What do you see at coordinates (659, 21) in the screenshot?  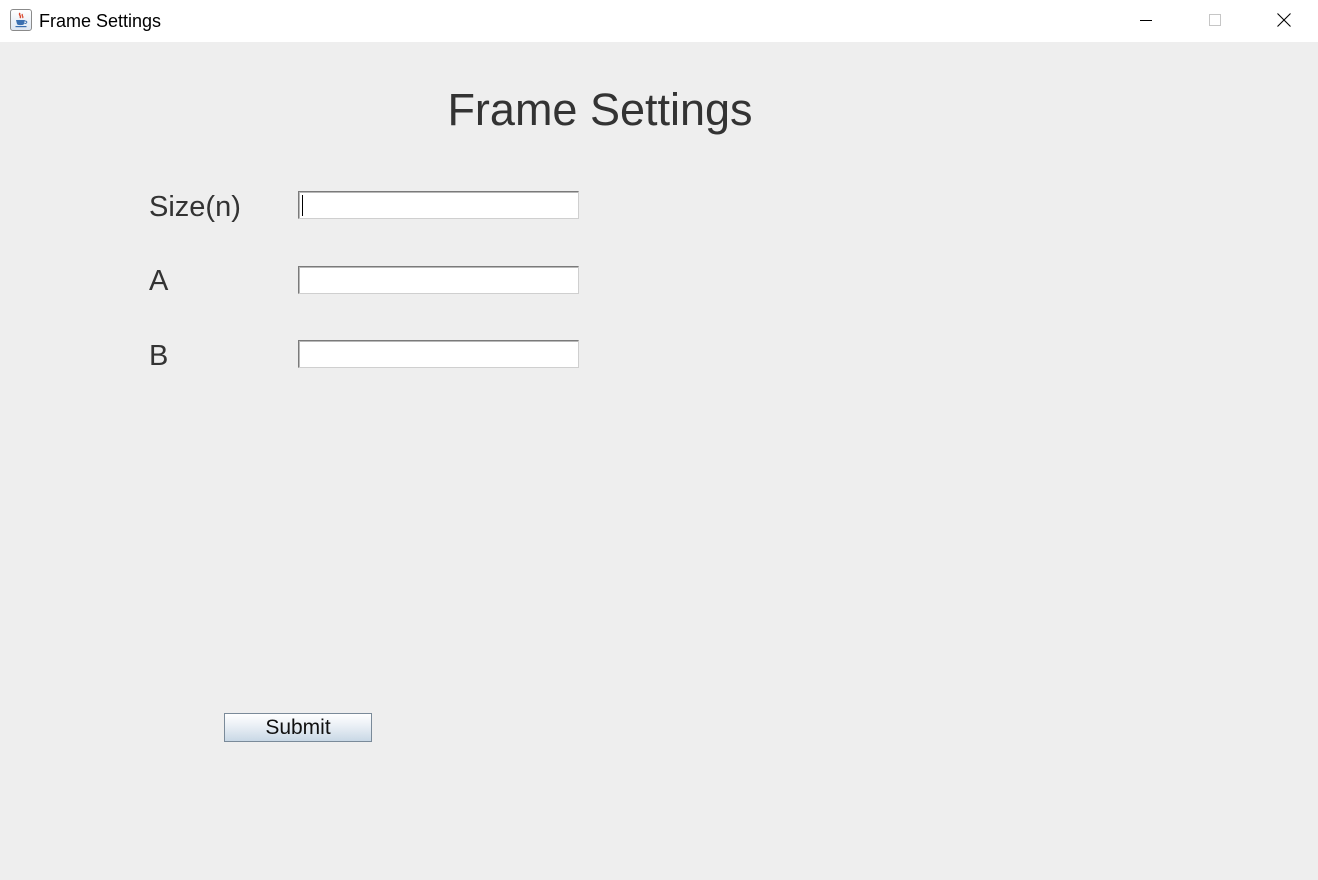 I see `title-bar: Frame Settings` at bounding box center [659, 21].